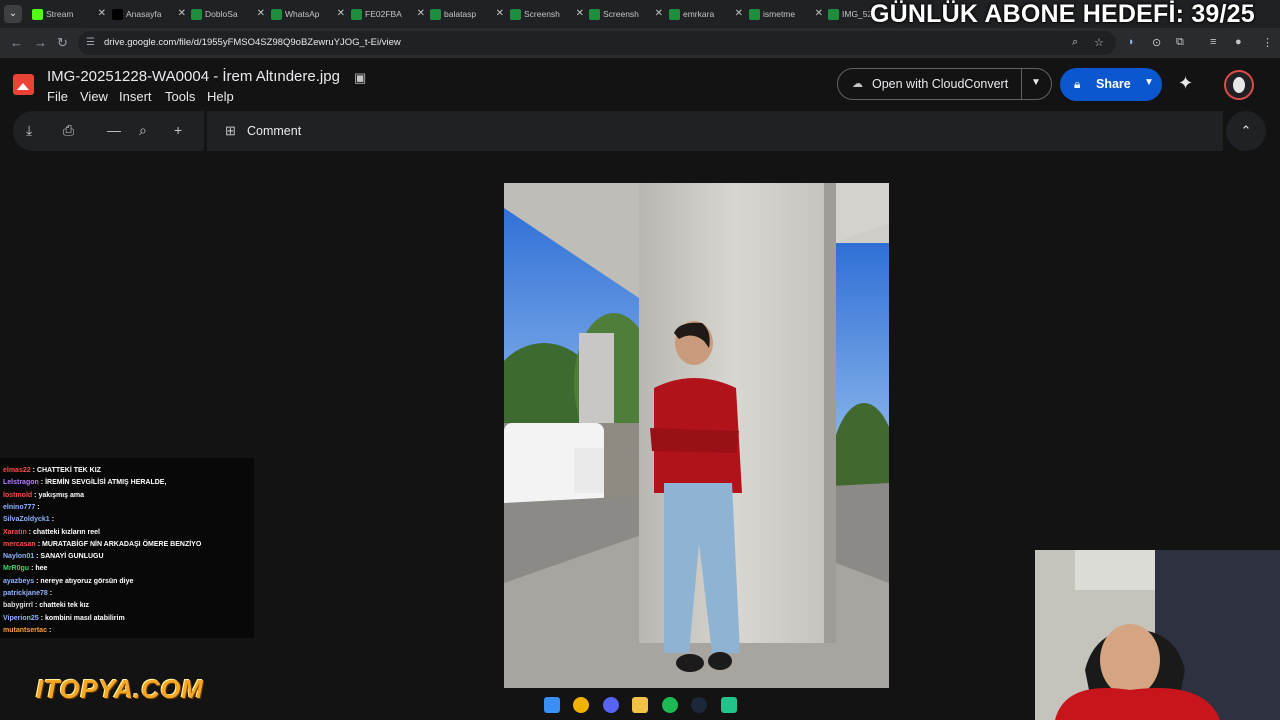  Describe the element at coordinates (121, 544) in the screenshot. I see `chat-text: MURATABİGF NİN ARKADAŞI ÖMERE BENZİYO` at that location.